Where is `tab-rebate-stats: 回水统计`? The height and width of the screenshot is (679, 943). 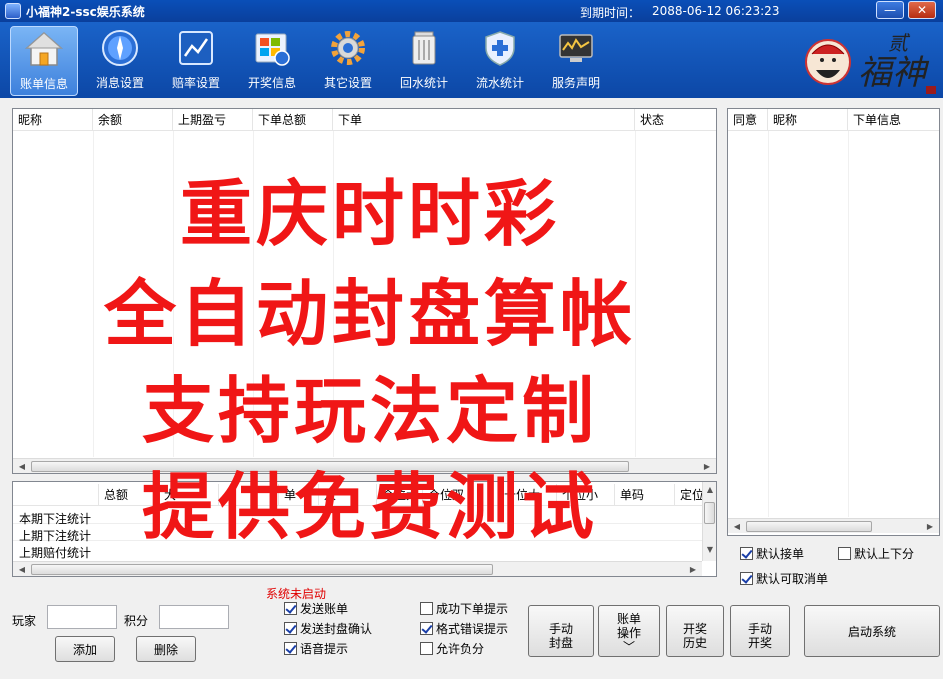
tab-rebate-stats: 回水统计 is located at coordinates (424, 61).